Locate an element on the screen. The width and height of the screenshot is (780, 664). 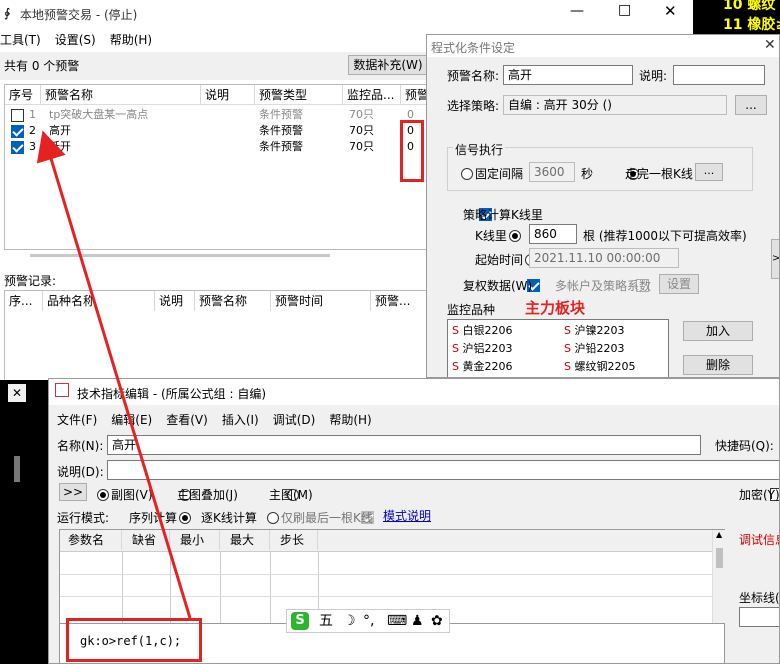
annotation-arrow is located at coordinates (114, 374).